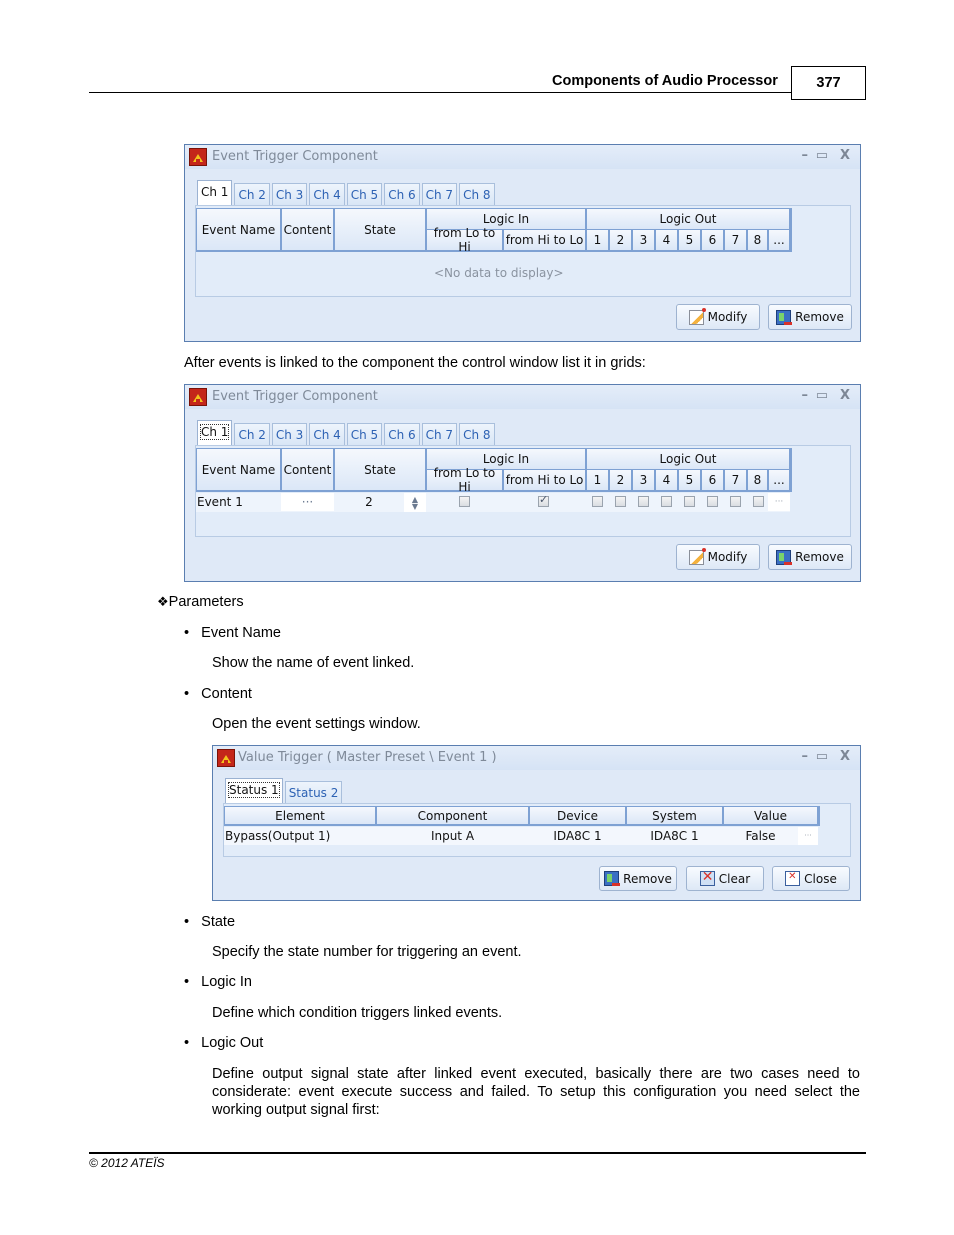 This screenshot has height=1235, width=954. Describe the element at coordinates (735, 501) in the screenshot. I see `logic-out-7-checkbox` at that location.